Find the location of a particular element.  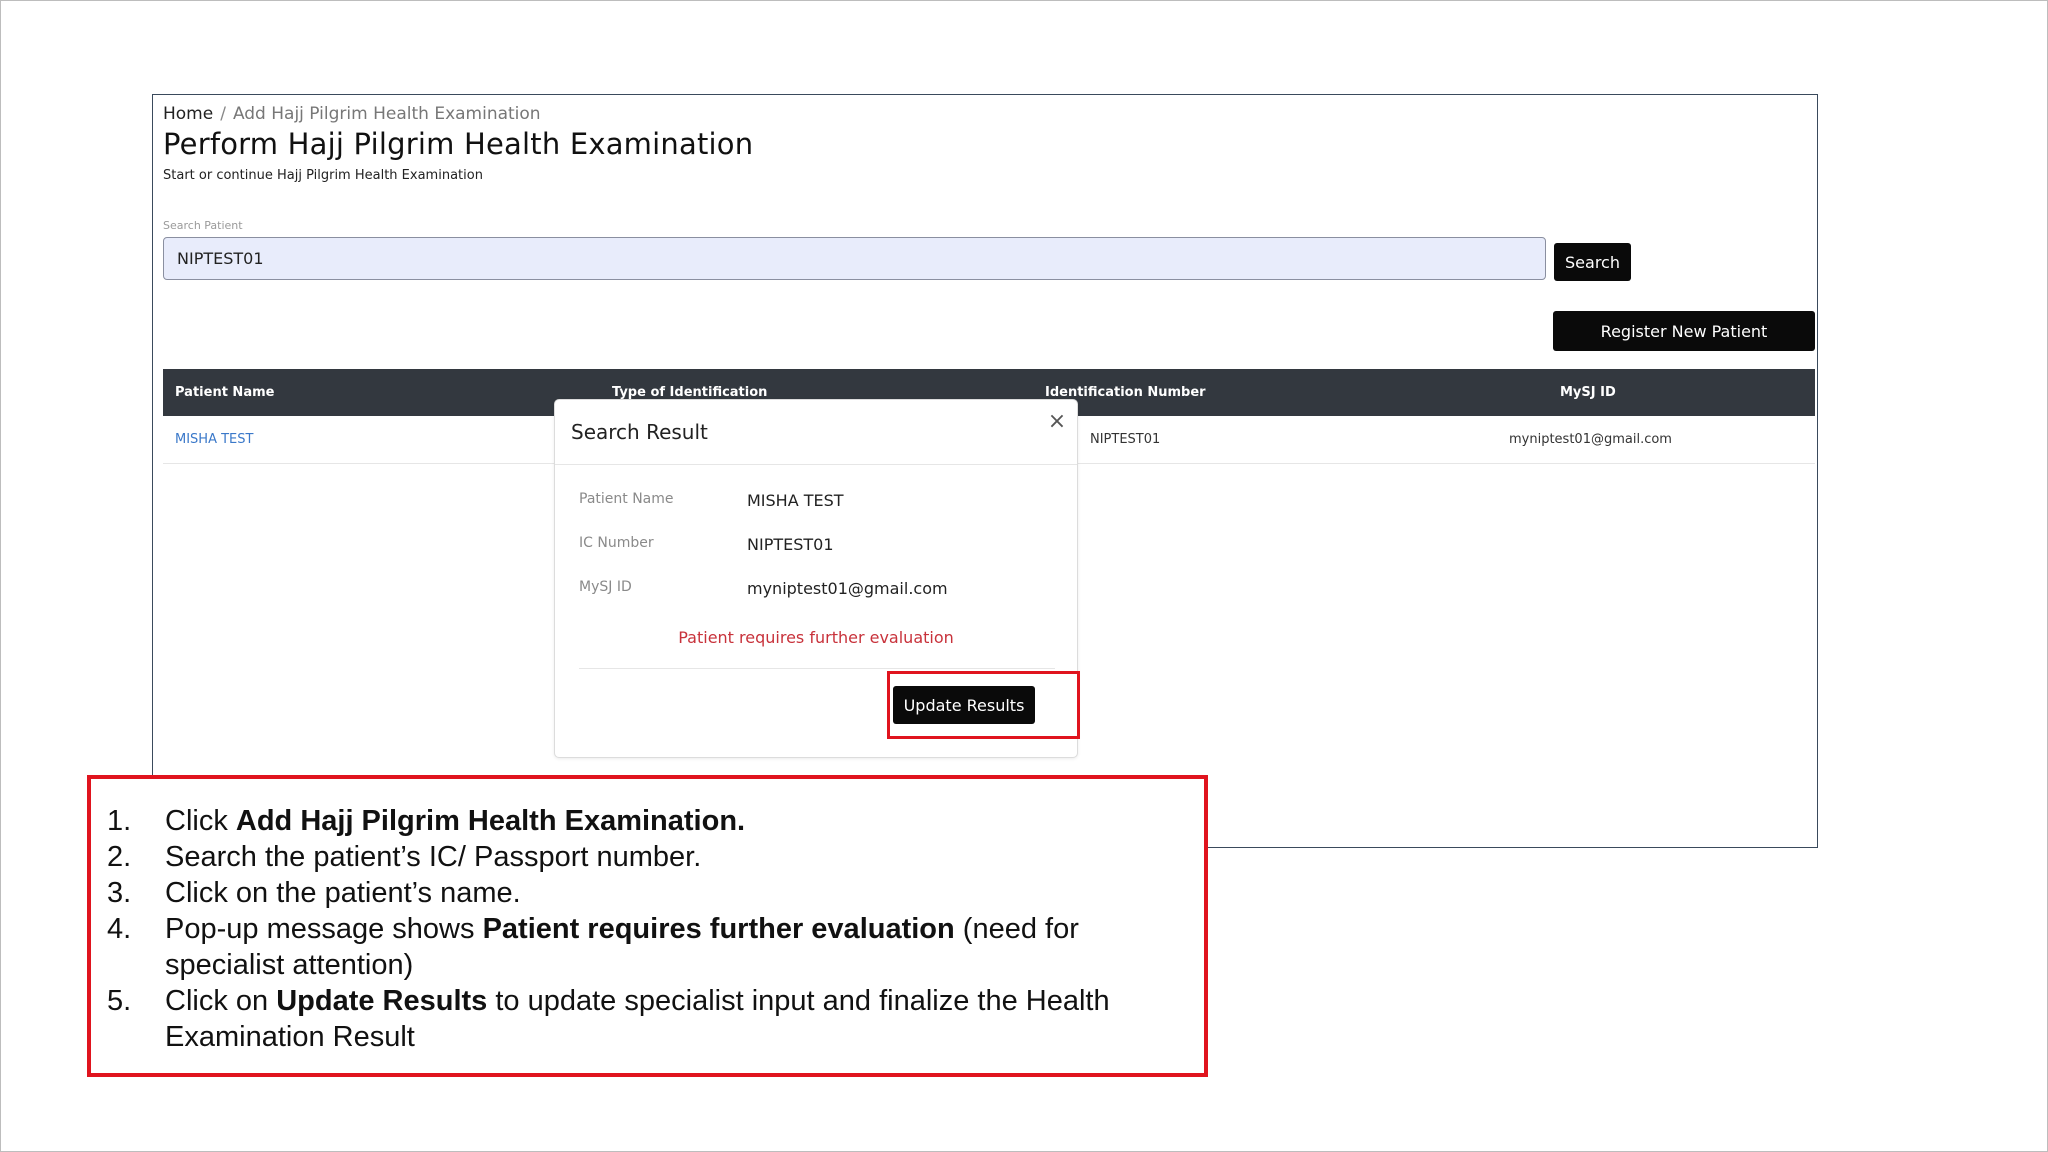

step-text-plain: Click on is located at coordinates (221, 1001).